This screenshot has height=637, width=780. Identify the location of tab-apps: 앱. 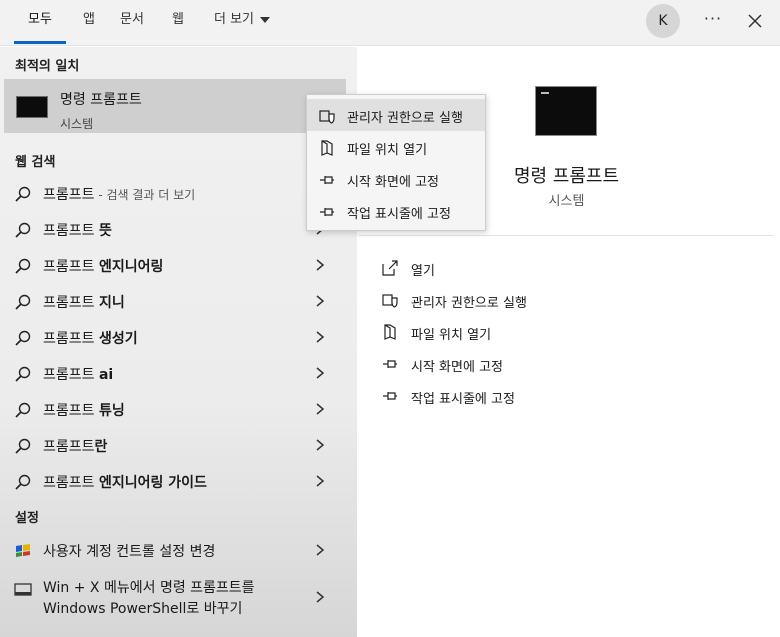
(89, 22).